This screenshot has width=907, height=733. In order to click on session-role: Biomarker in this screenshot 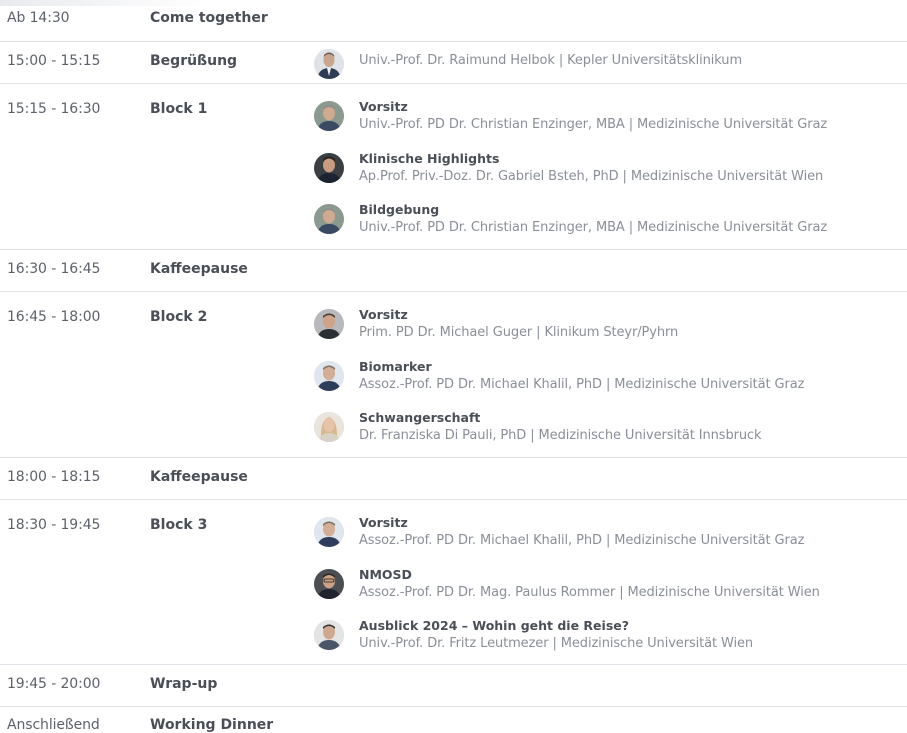, I will do `click(395, 366)`.